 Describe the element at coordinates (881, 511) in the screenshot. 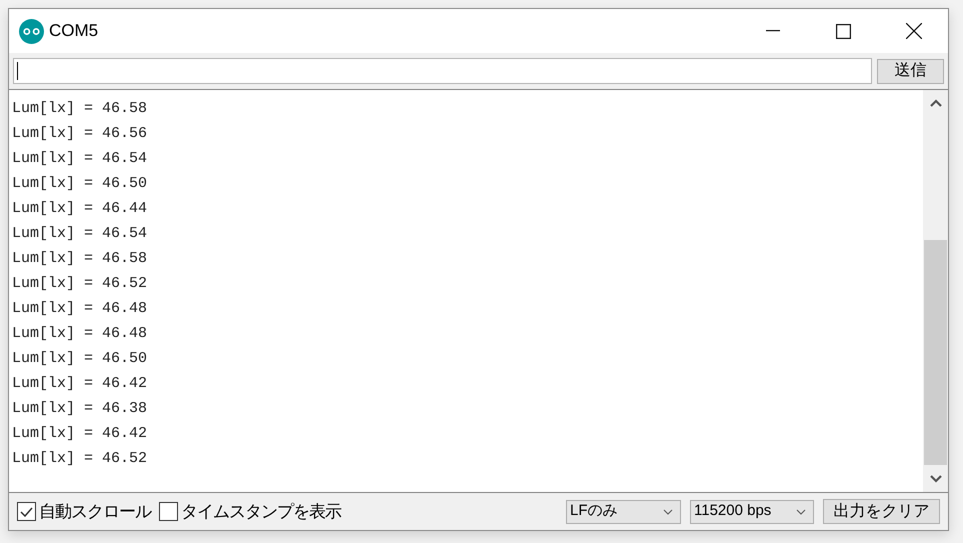

I see `clear-output-button: 出力をクリア` at that location.